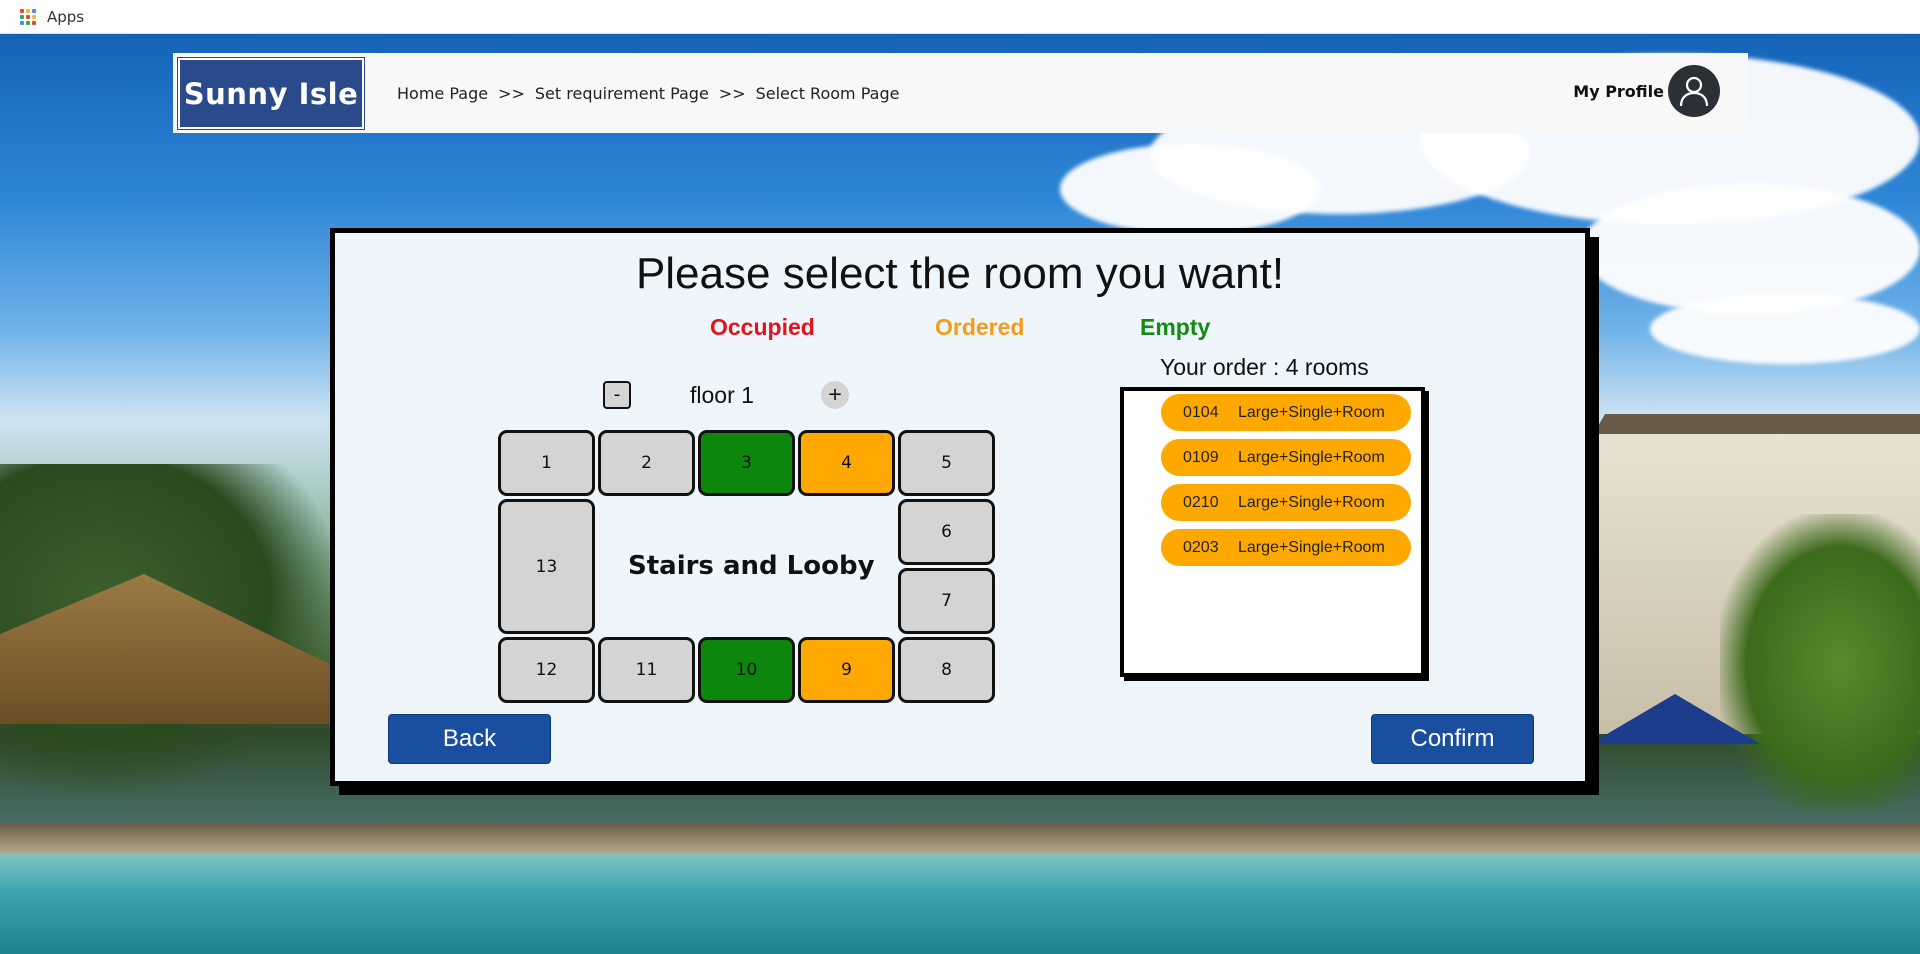 Image resolution: width=1920 pixels, height=954 pixels. Describe the element at coordinates (946, 532) in the screenshot. I see `room-6: 6` at that location.